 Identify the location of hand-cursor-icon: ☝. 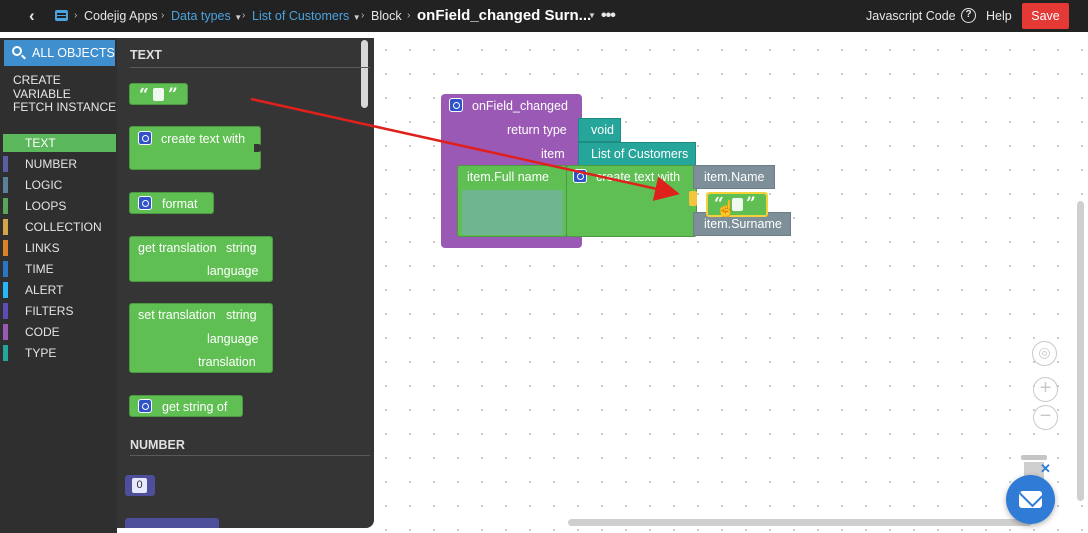
(726, 209).